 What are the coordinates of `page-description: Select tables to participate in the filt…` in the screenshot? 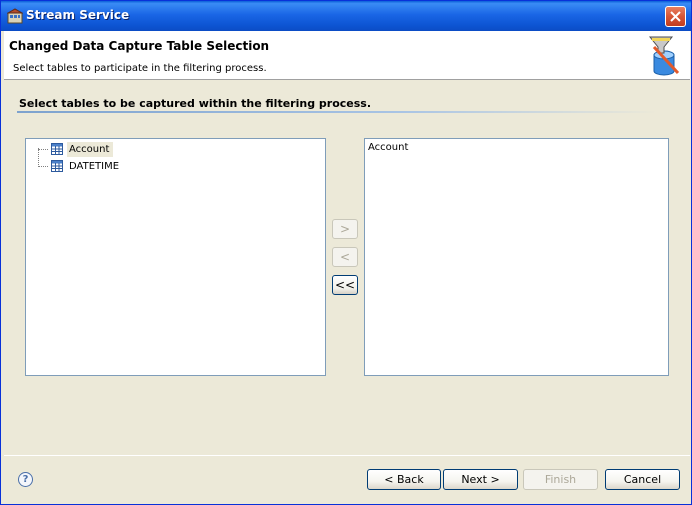 It's located at (140, 68).